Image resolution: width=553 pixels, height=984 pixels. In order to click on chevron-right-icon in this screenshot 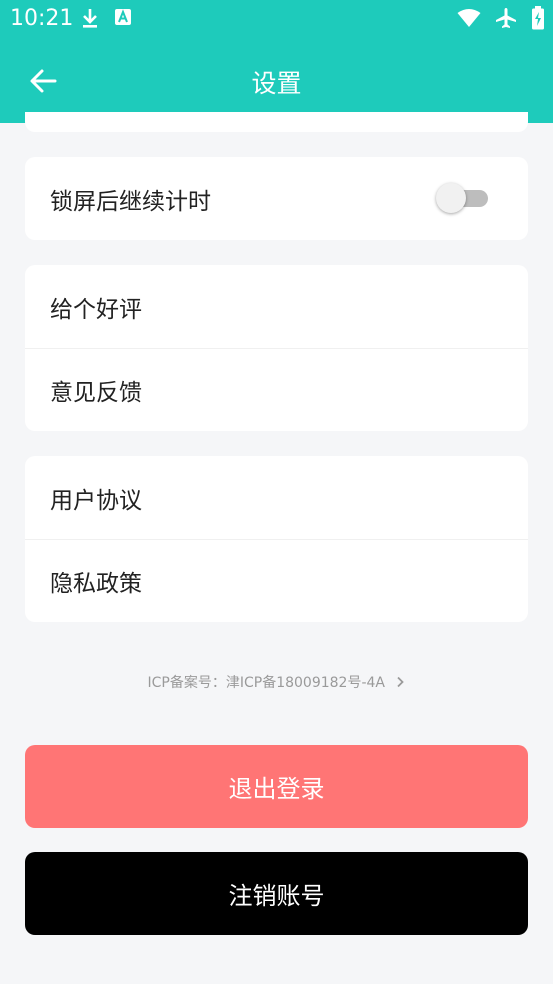, I will do `click(401, 682)`.